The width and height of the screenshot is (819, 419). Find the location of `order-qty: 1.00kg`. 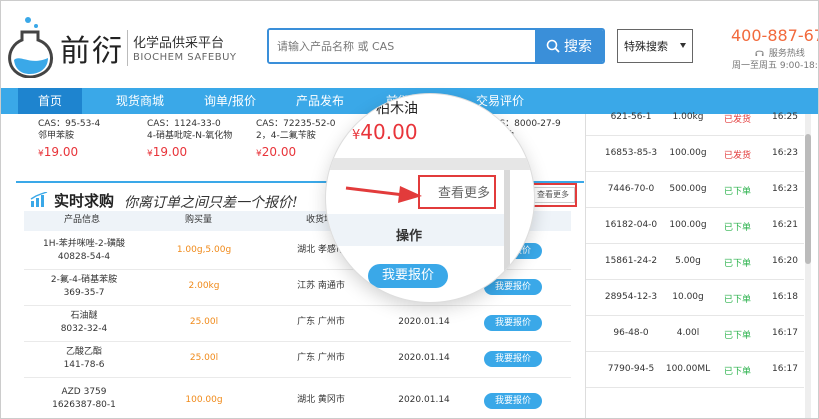

order-qty: 1.00kg is located at coordinates (688, 117).